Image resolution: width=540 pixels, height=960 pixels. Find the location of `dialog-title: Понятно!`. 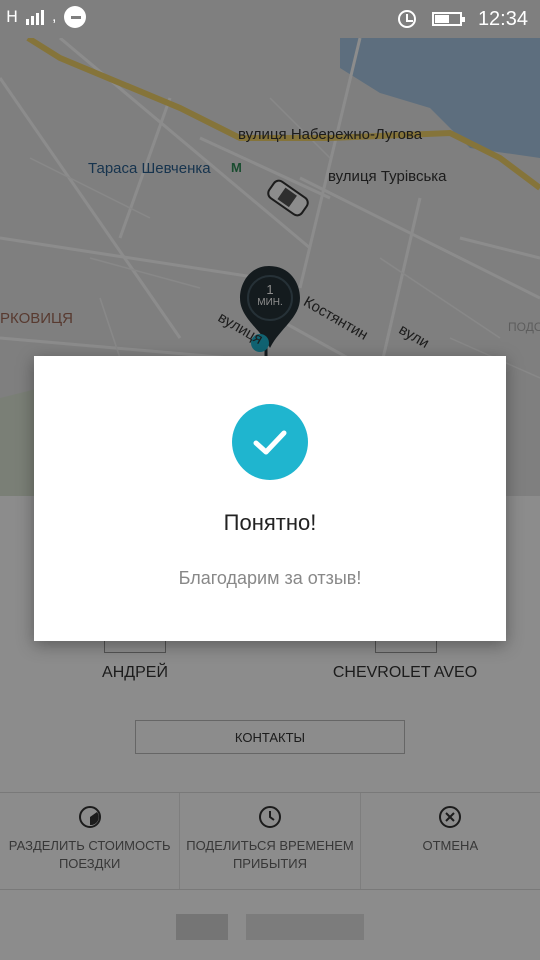

dialog-title: Понятно! is located at coordinates (270, 522).